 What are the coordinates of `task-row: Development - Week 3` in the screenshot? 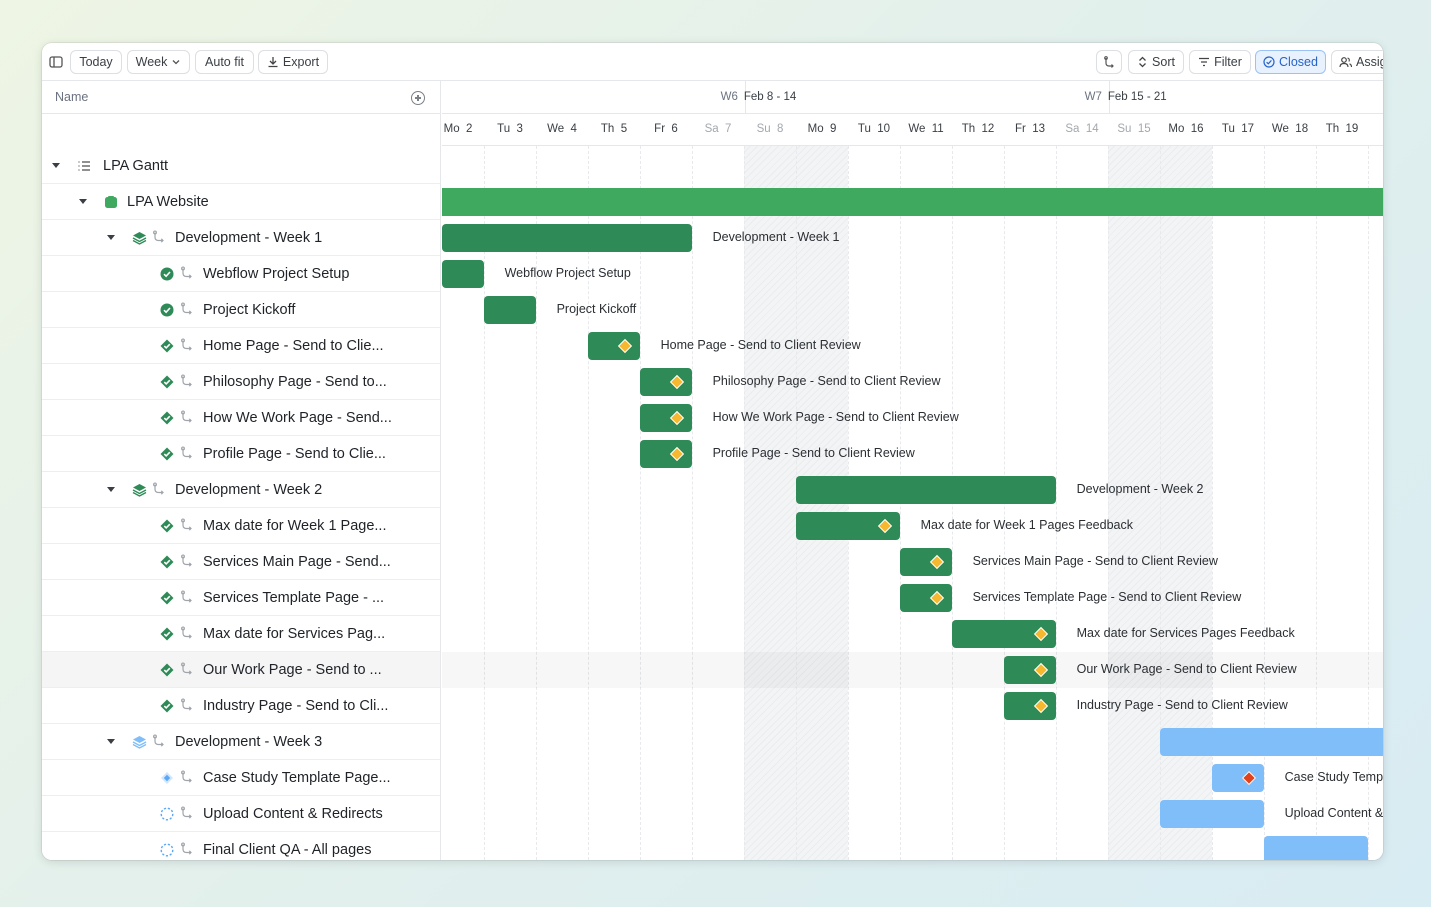 It's located at (241, 742).